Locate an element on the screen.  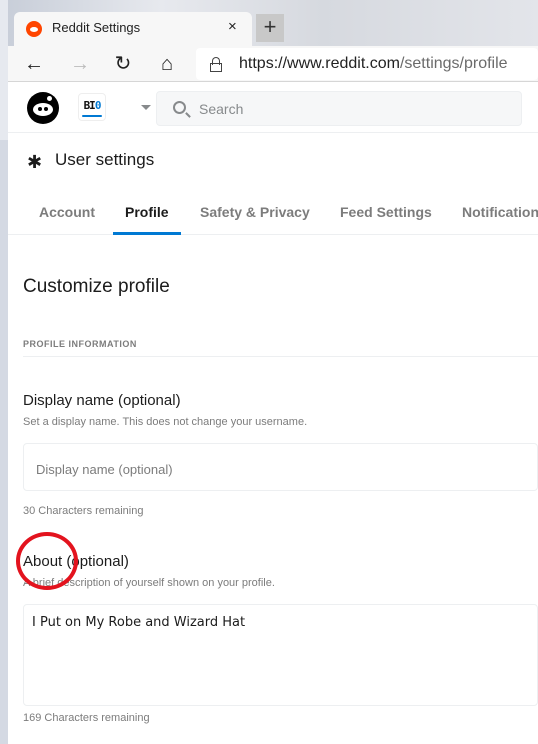
section-label: PROFILE INFORMATION is located at coordinates (80, 344).